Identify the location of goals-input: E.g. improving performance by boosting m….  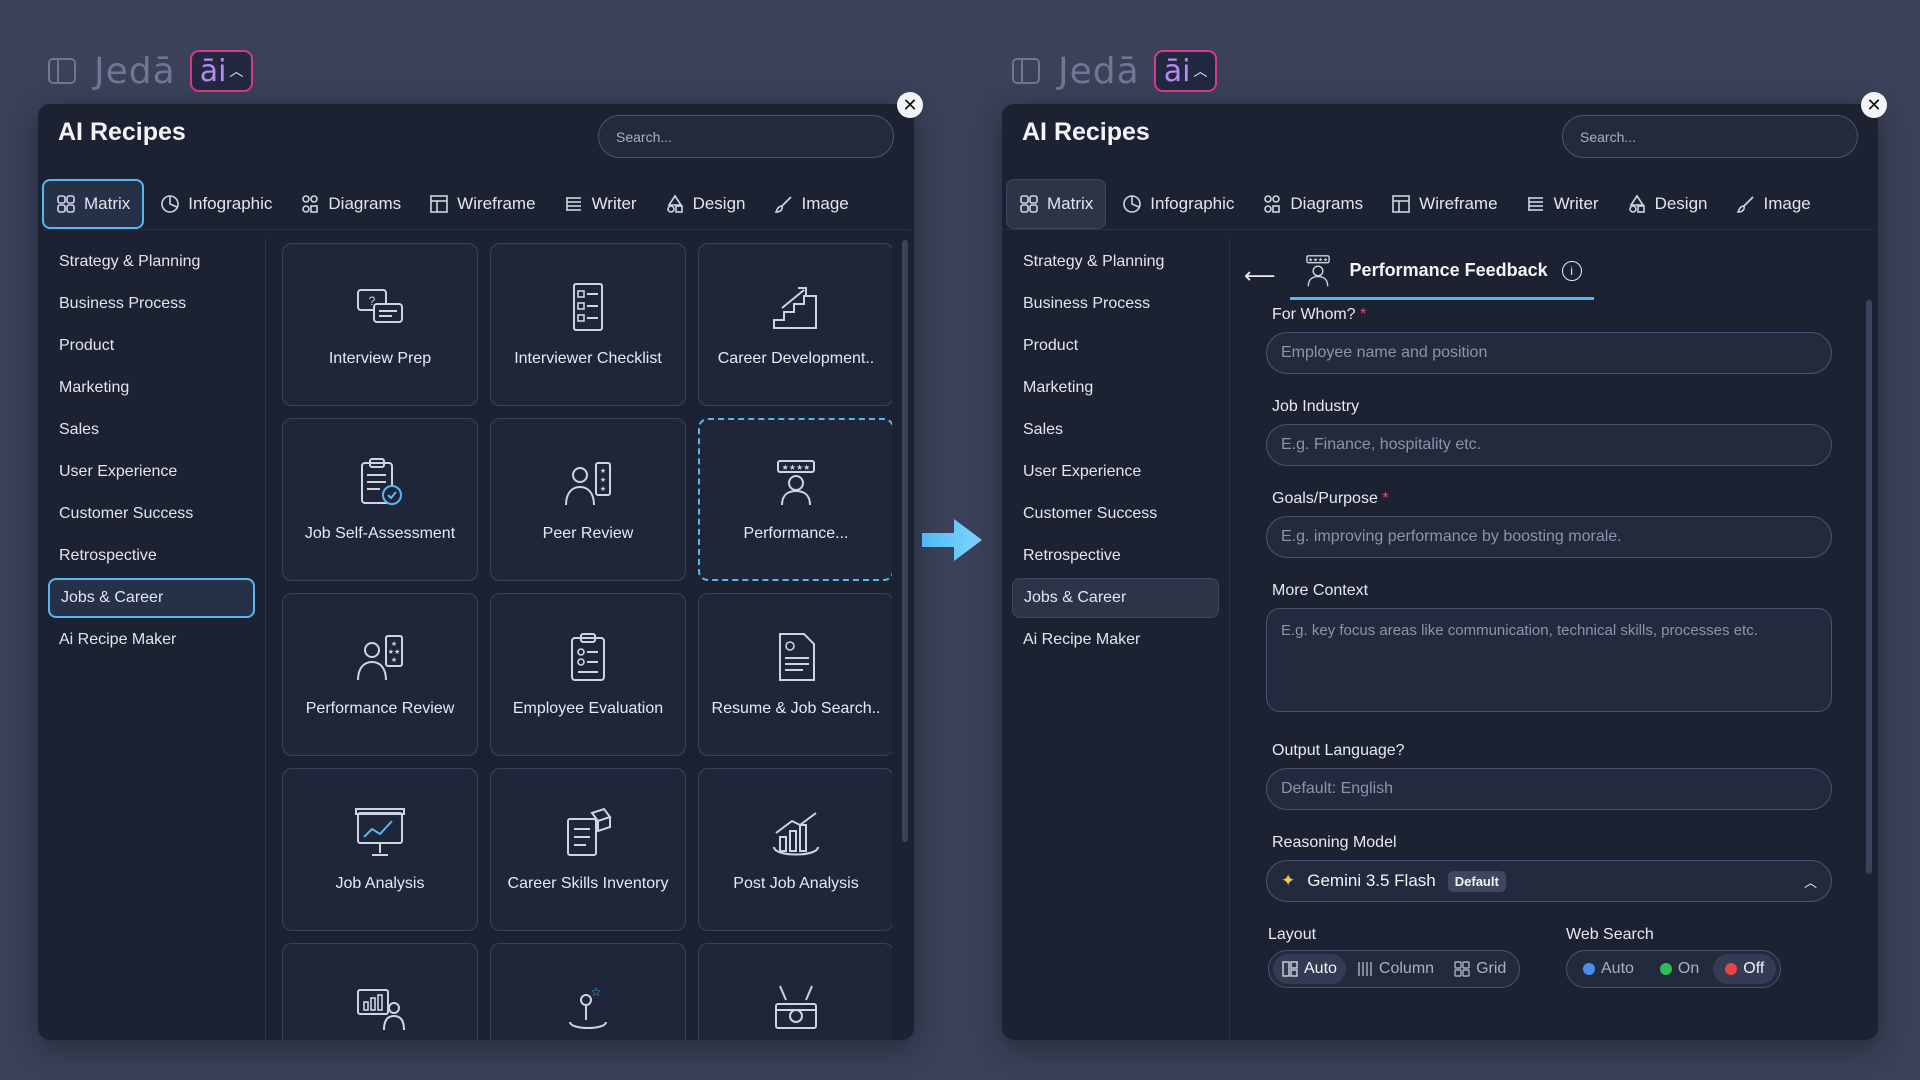
(1549, 537).